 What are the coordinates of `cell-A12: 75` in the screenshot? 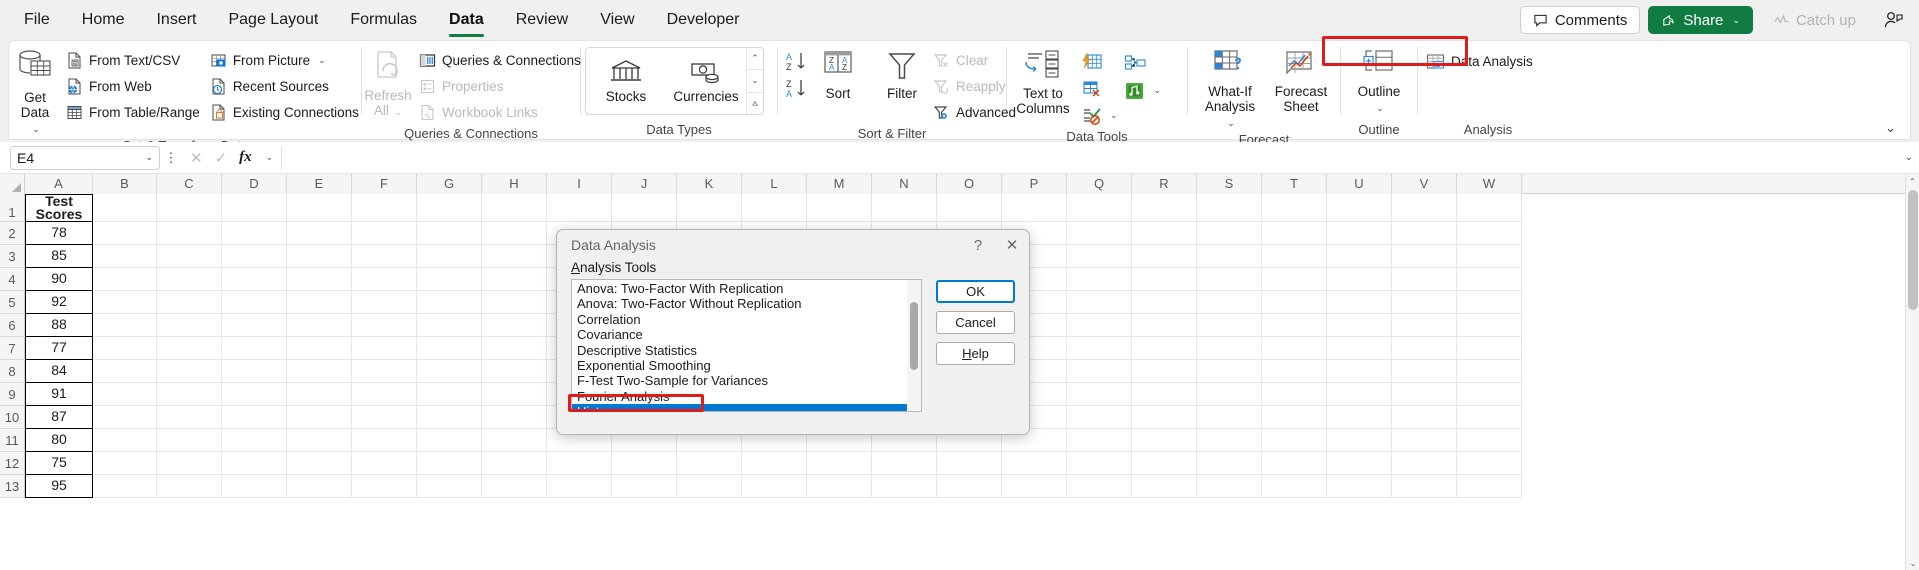 It's located at (59, 463).